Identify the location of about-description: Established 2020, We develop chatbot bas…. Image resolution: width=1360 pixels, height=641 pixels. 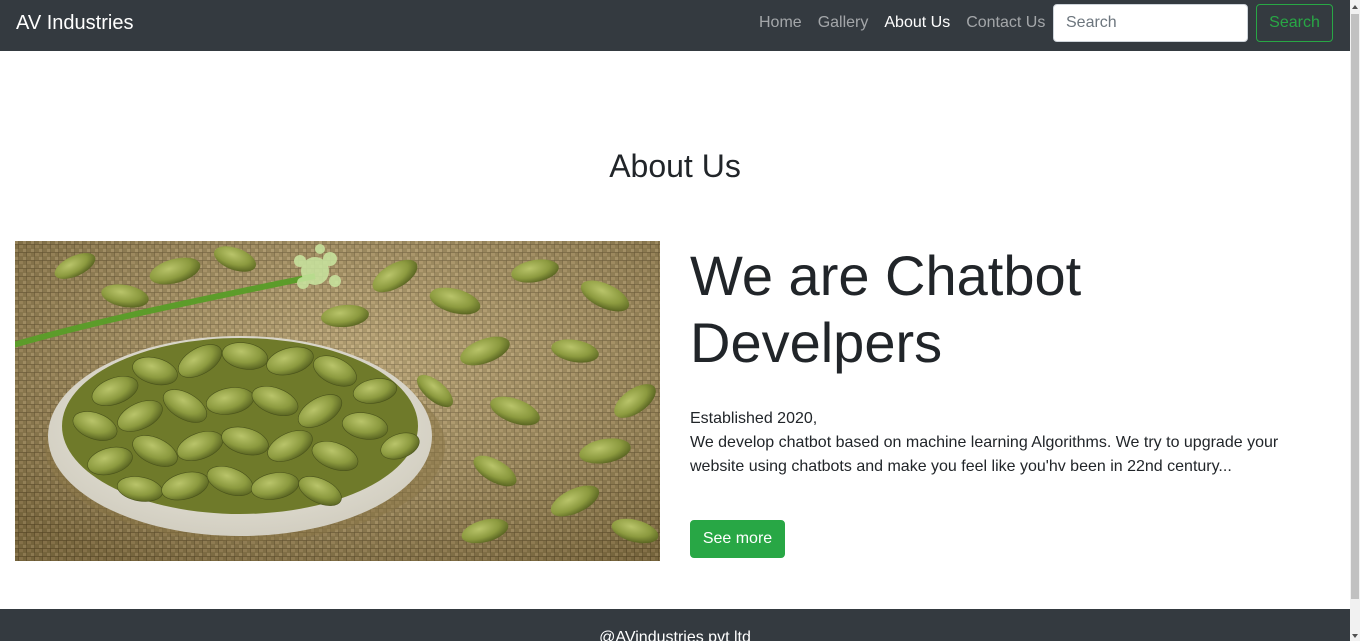
(1000, 443).